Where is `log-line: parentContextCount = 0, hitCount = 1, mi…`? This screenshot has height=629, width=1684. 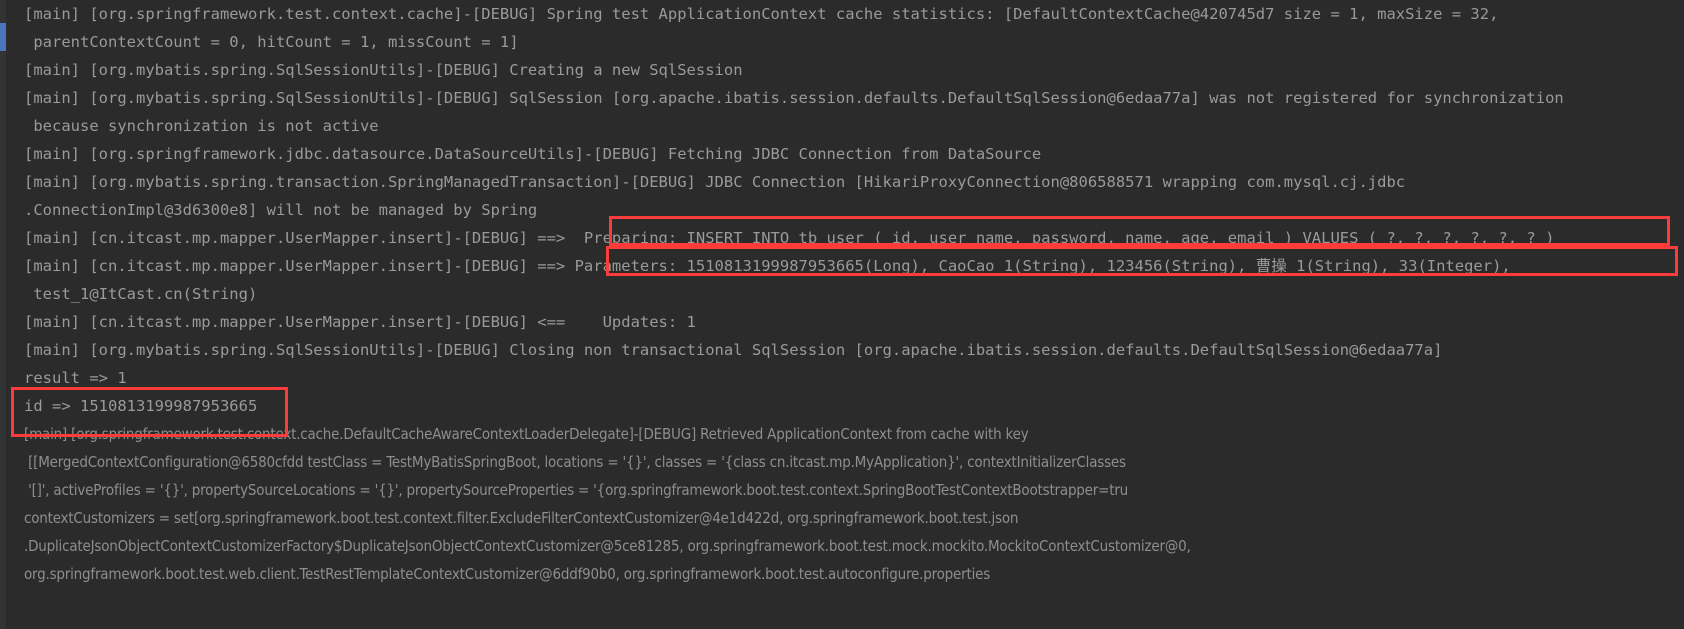
log-line: parentContextCount = 0, hitCount = 1, mi… is located at coordinates (271, 42).